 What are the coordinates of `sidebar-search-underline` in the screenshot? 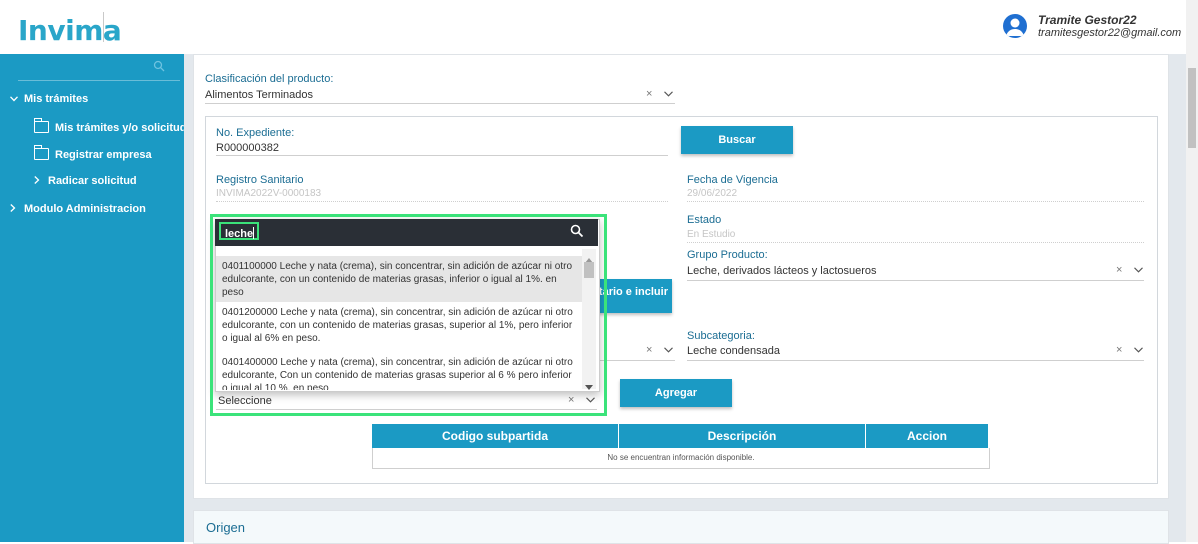 It's located at (99, 80).